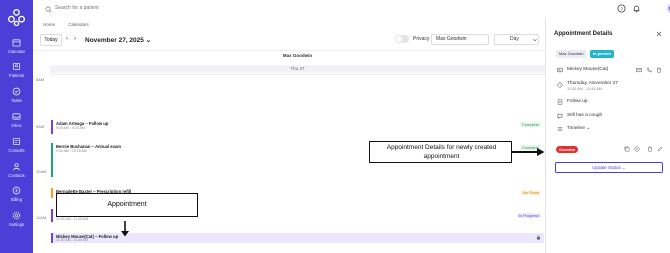 The height and width of the screenshot is (253, 670). What do you see at coordinates (659, 34) in the screenshot?
I see `close-icon` at bounding box center [659, 34].